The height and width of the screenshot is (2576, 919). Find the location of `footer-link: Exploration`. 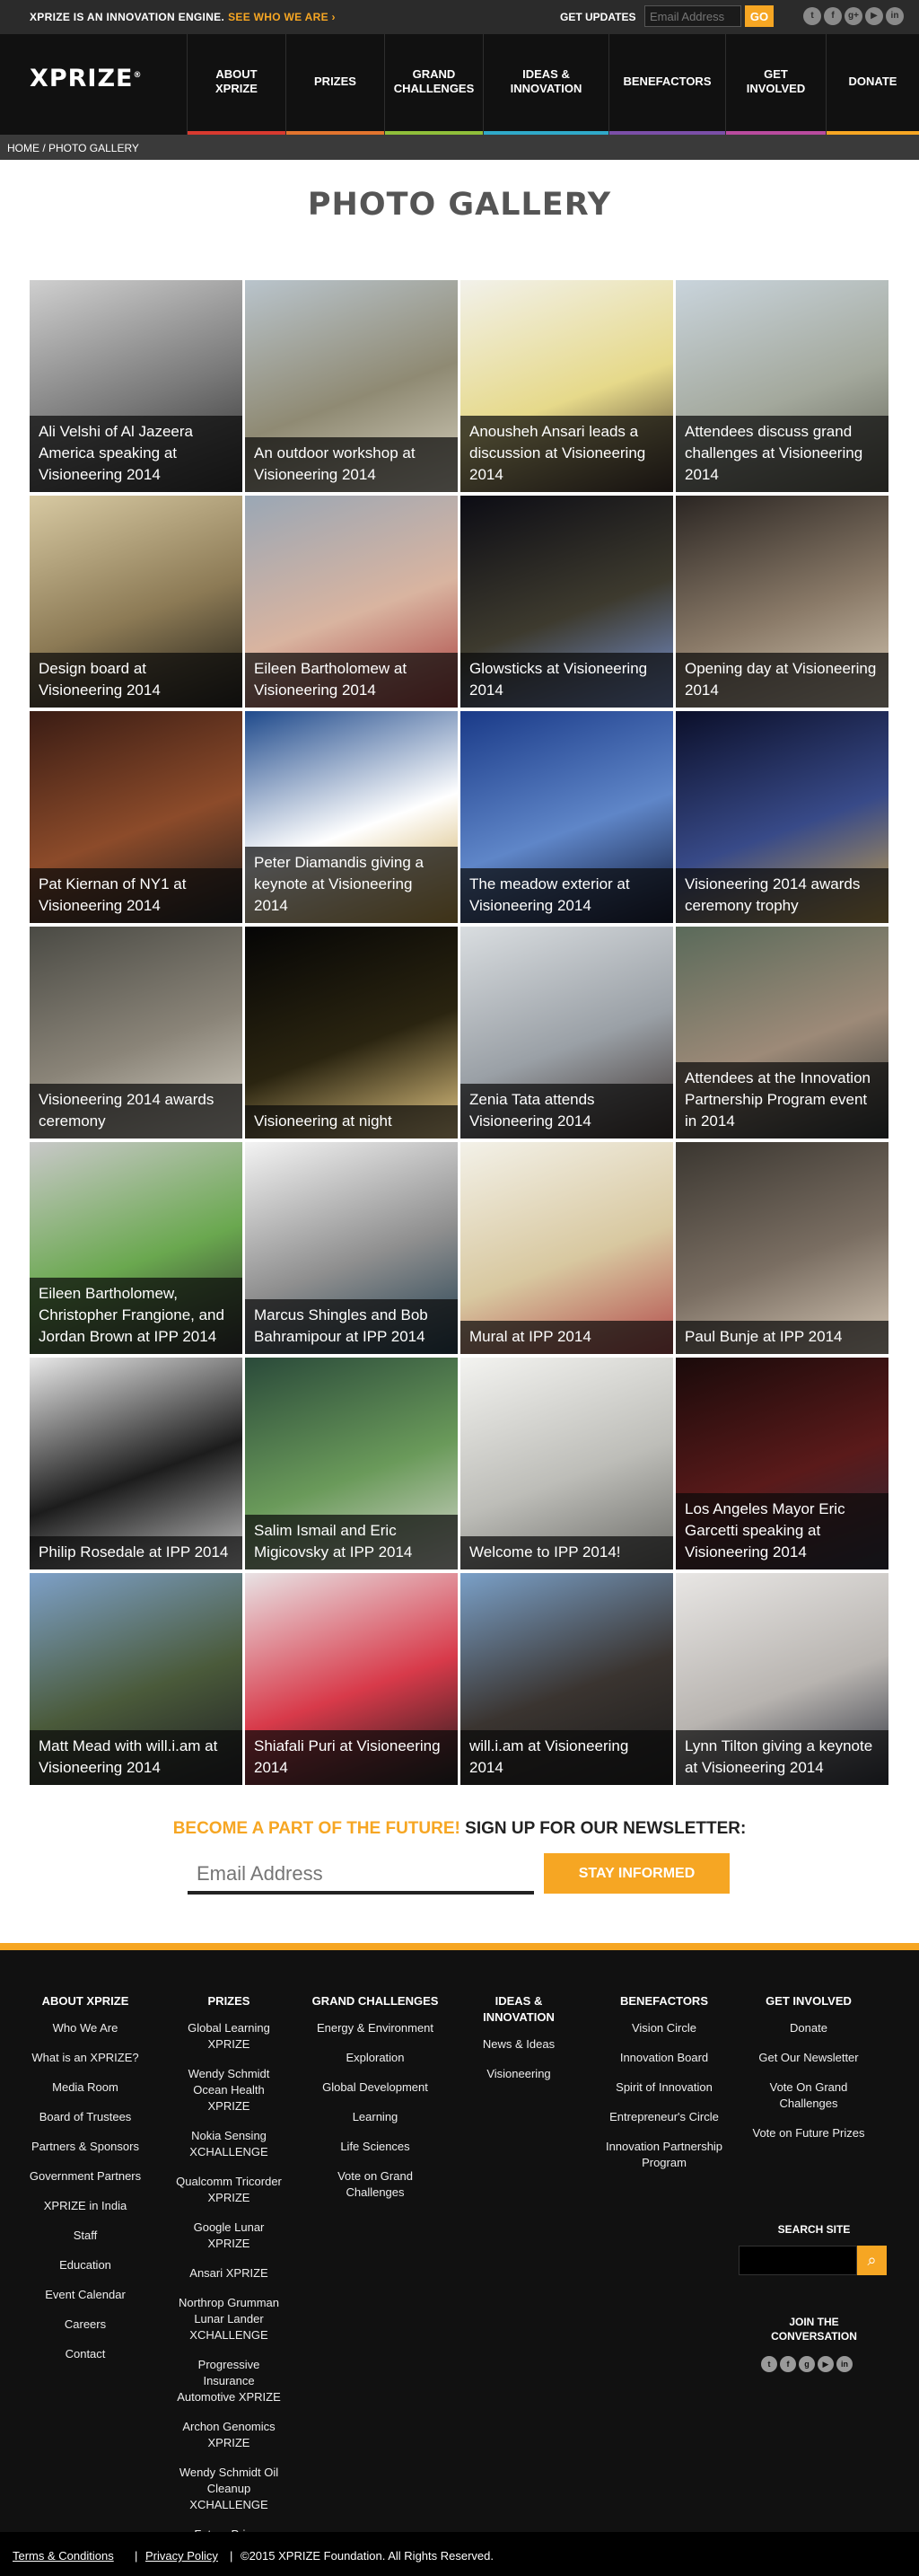

footer-link: Exploration is located at coordinates (375, 2058).